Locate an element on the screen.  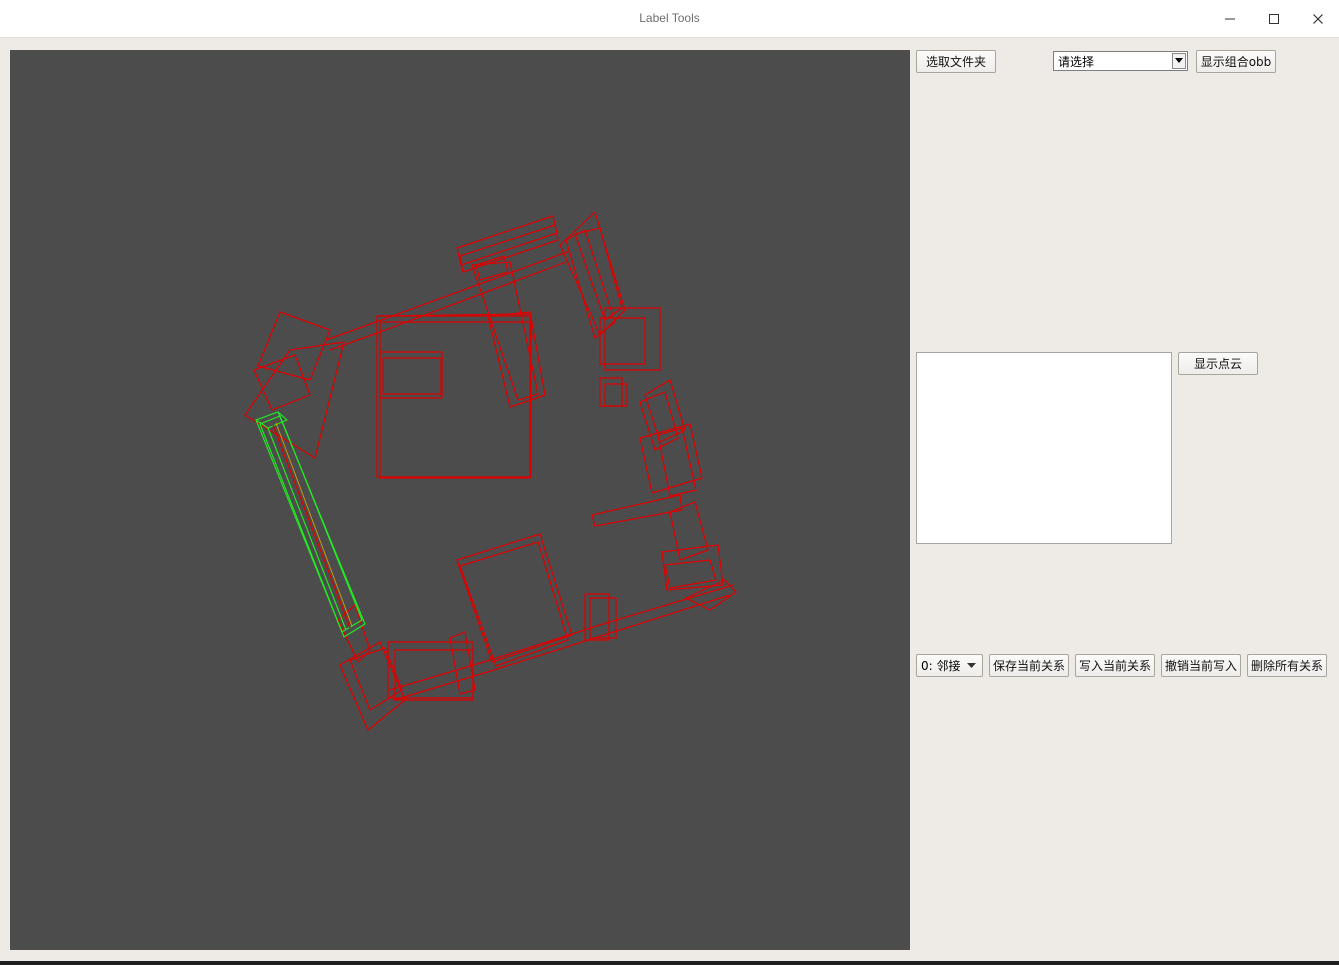
close-icon is located at coordinates (1318, 19).